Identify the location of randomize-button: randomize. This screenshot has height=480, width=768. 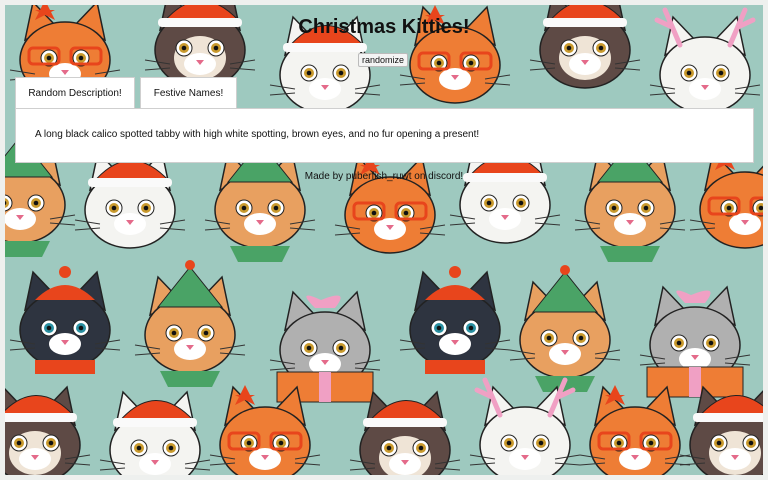
(383, 60).